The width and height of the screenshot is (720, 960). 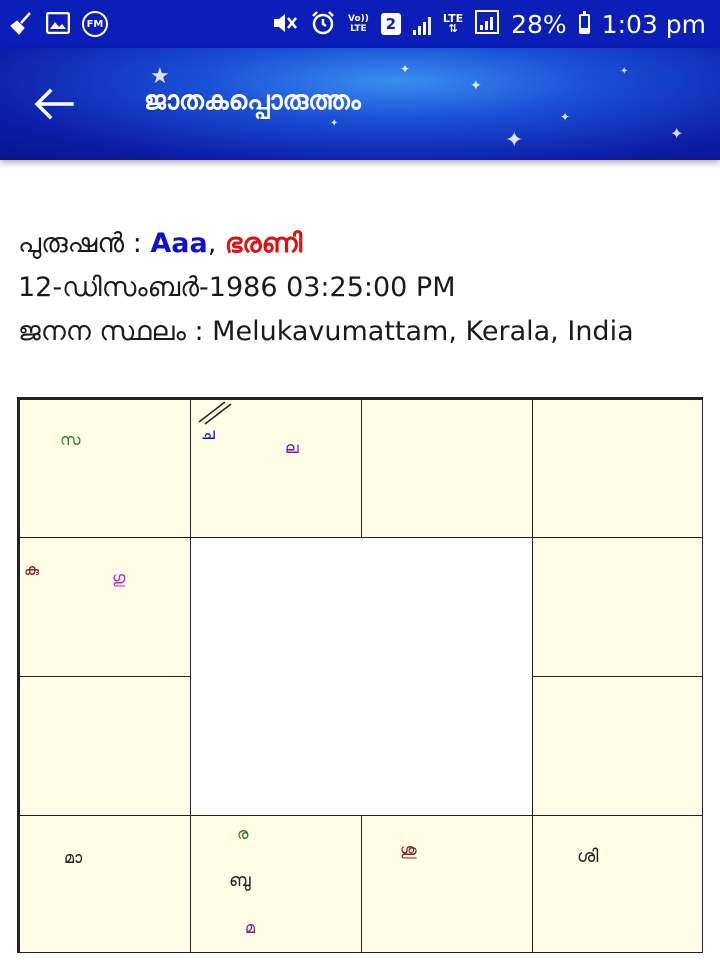 What do you see at coordinates (105, 746) in the screenshot?
I see `chart-cell-r3c1` at bounding box center [105, 746].